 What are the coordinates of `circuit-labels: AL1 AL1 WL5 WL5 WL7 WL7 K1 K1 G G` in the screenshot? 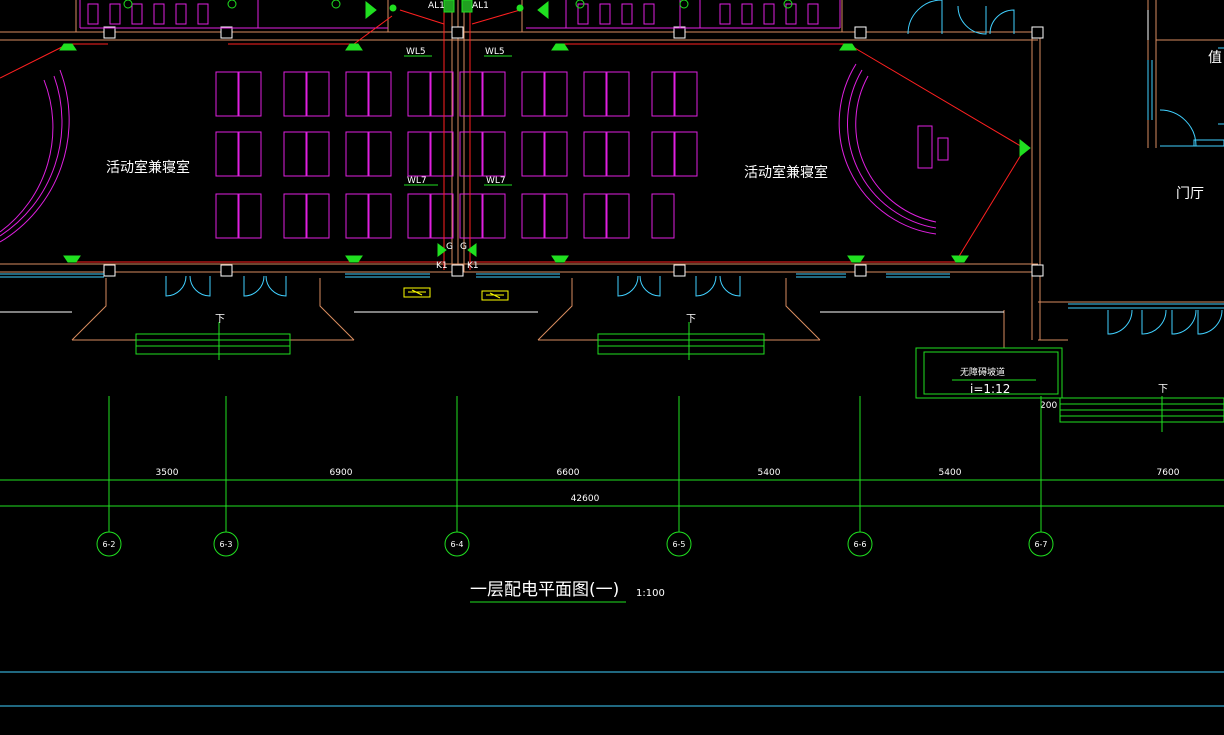 It's located at (456, 136).